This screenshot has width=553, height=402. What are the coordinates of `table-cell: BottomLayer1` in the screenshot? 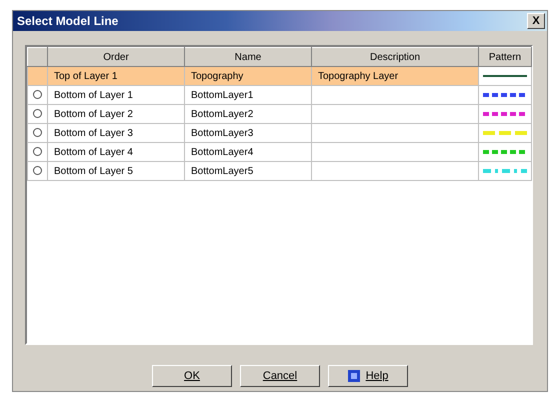 It's located at (248, 95).